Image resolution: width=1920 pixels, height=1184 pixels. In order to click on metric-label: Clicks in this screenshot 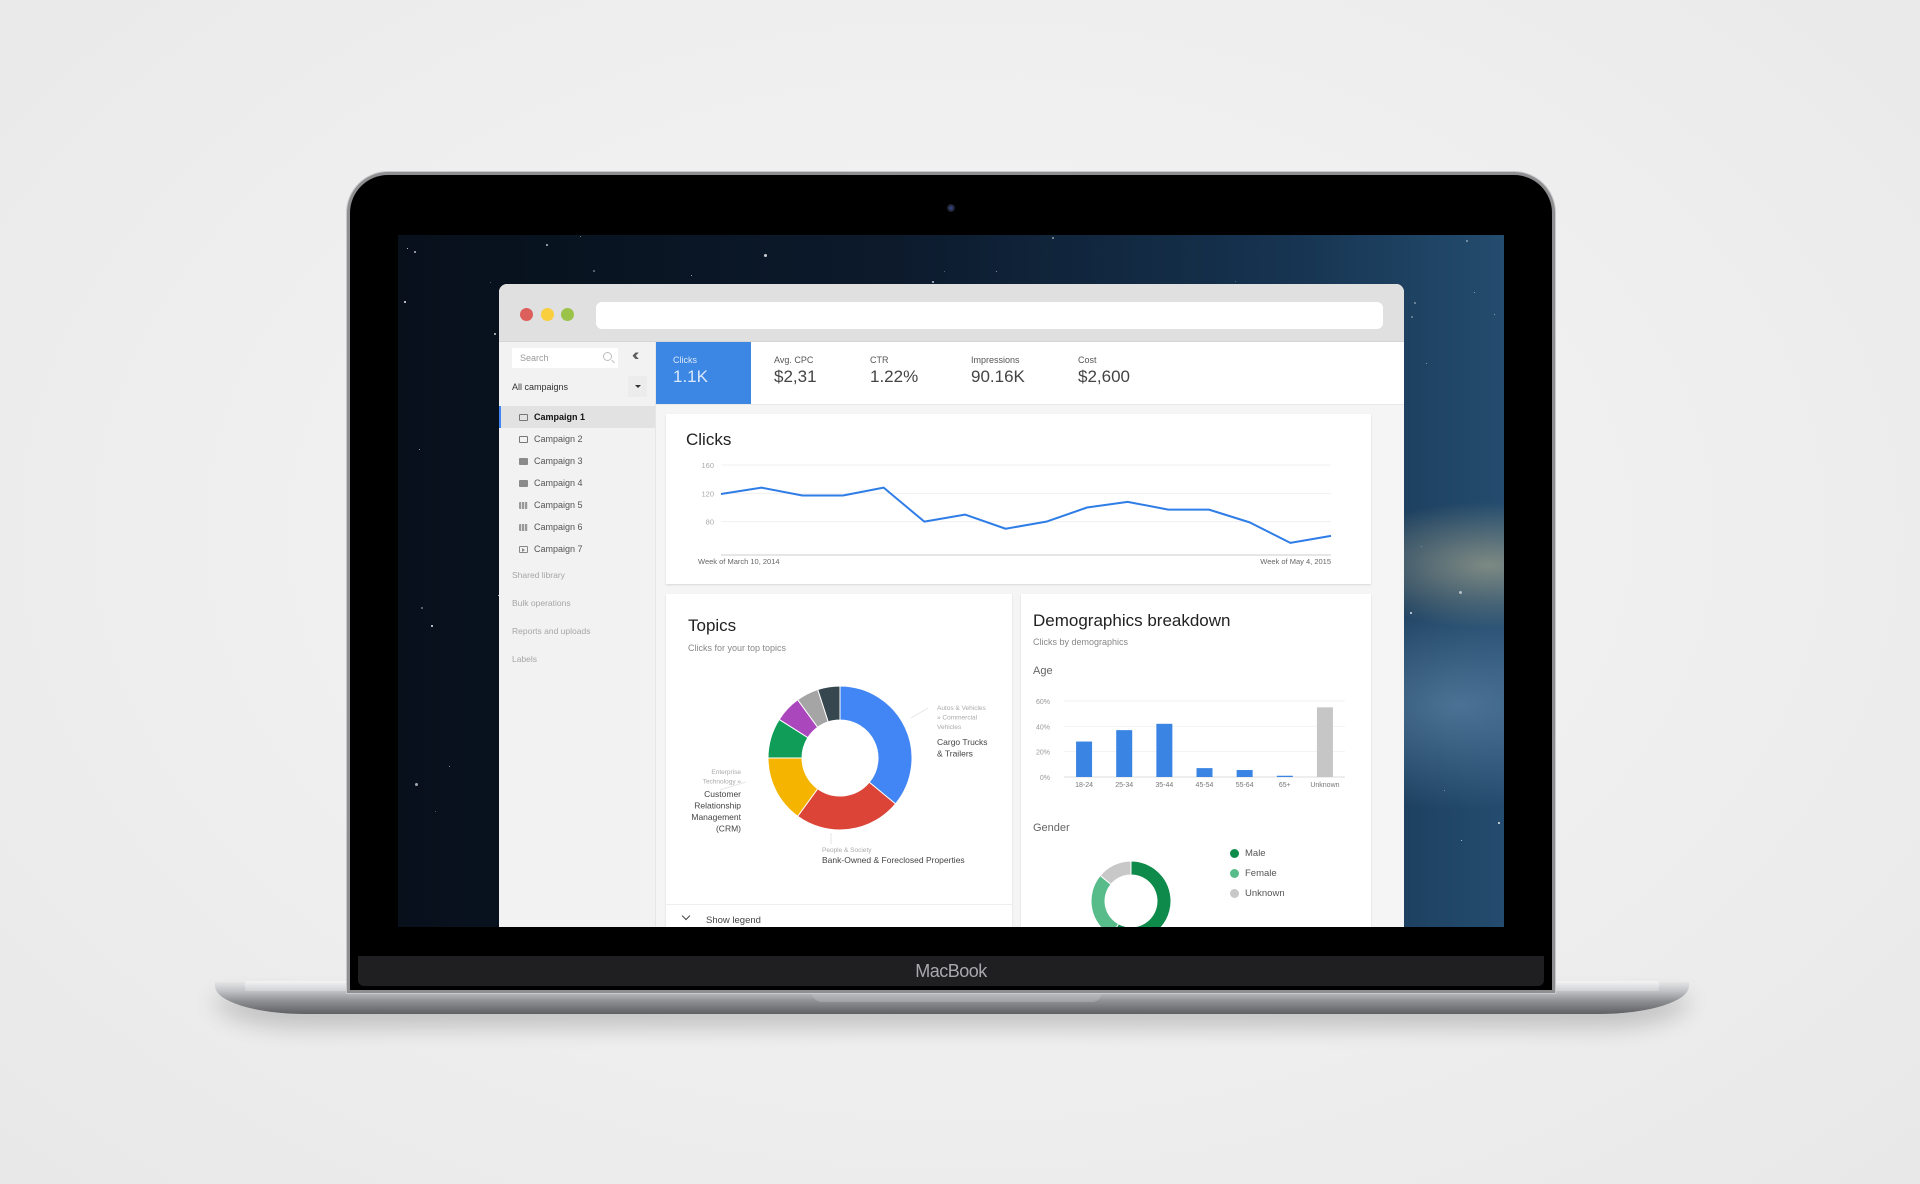, I will do `click(685, 360)`.